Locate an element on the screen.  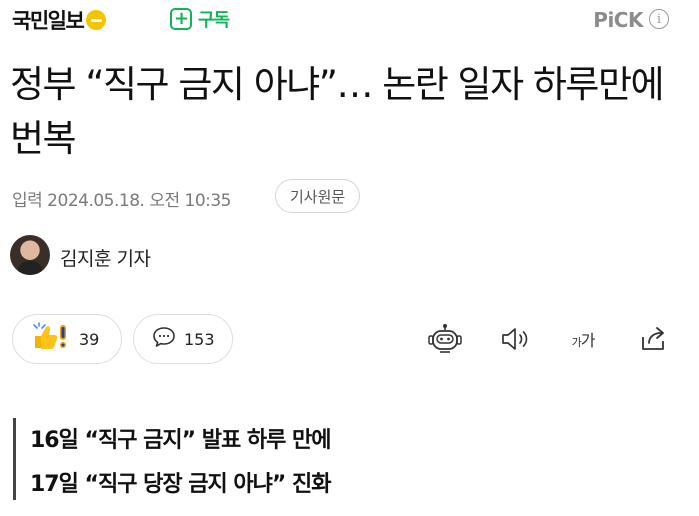
pick-label: PiCK is located at coordinates (618, 20).